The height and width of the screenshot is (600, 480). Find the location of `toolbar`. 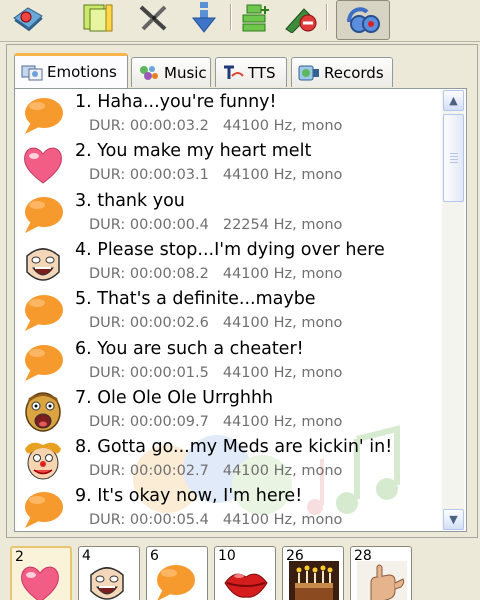

toolbar is located at coordinates (240, 21).